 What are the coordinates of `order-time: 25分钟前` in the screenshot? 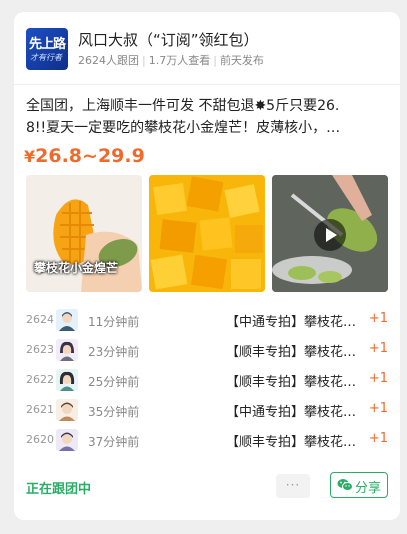 It's located at (114, 382).